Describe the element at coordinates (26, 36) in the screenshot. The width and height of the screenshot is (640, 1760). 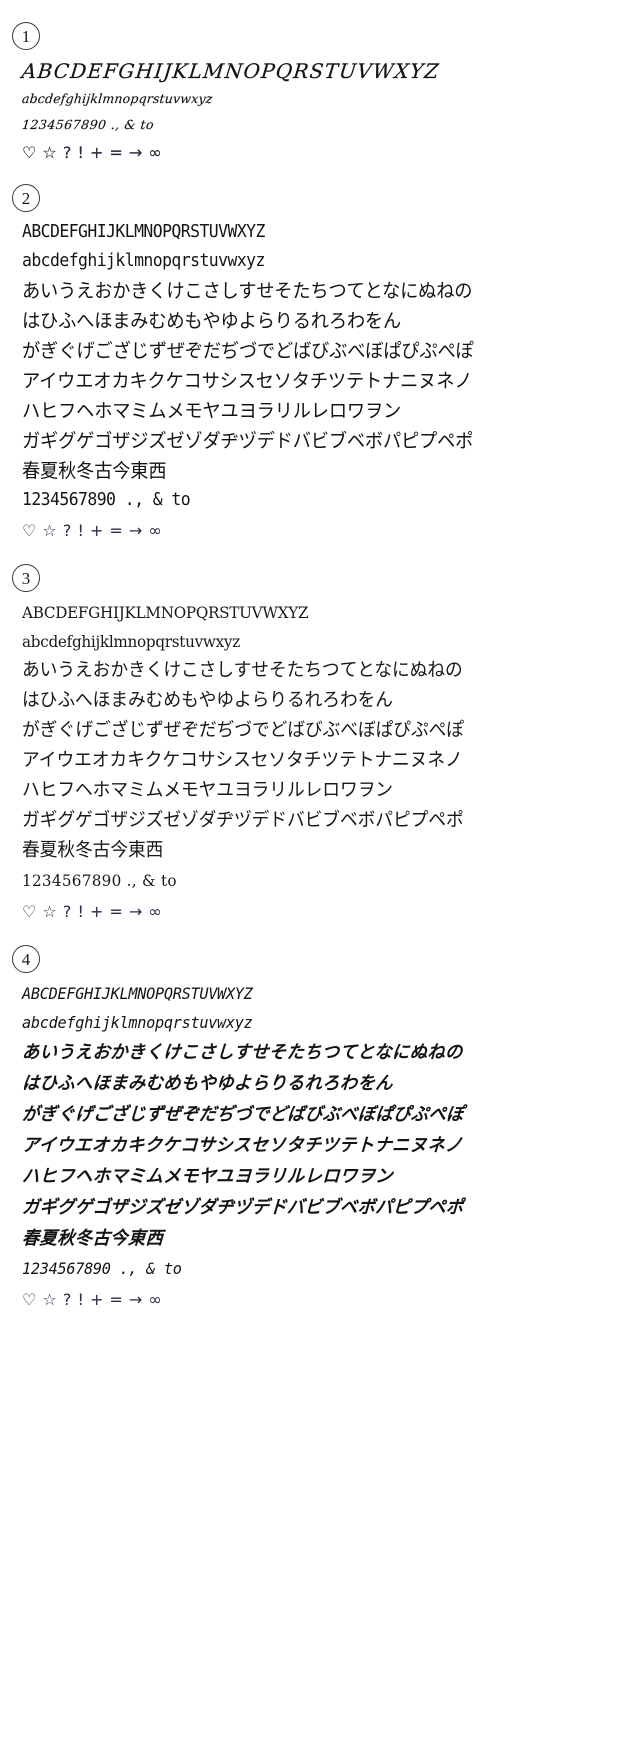
I see `specimen-marker-1: 1` at that location.